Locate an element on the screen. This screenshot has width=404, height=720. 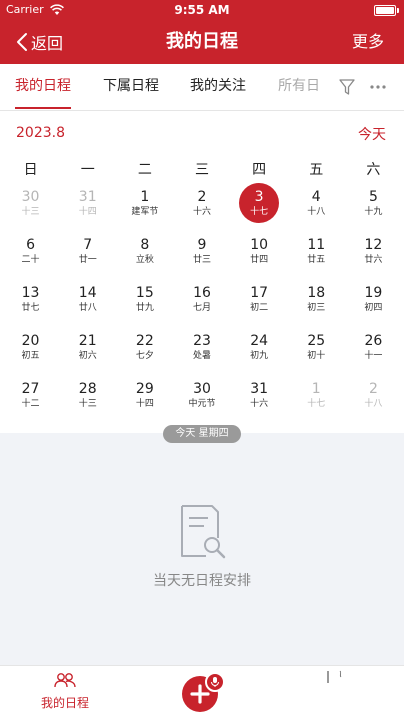
calendar-day: 26 十一 is located at coordinates (373, 355).